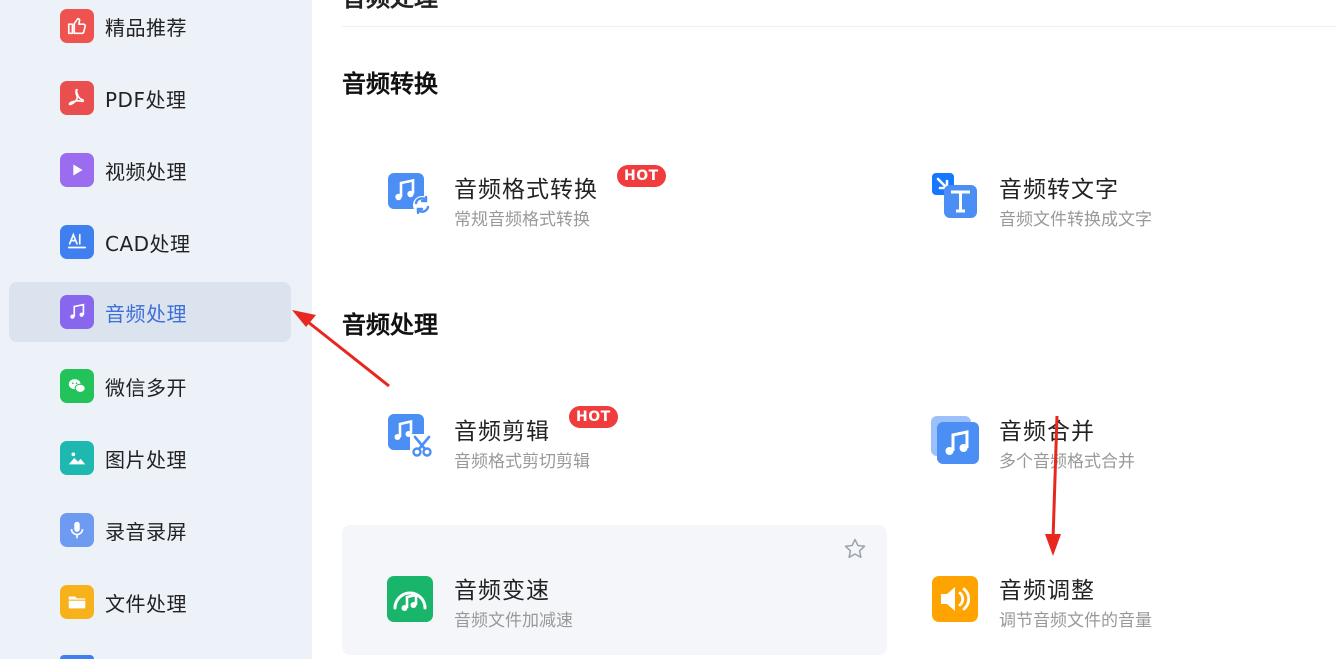 Image resolution: width=1337 pixels, height=659 pixels. Describe the element at coordinates (411, 436) in the screenshot. I see `music-scissors-icon` at that location.